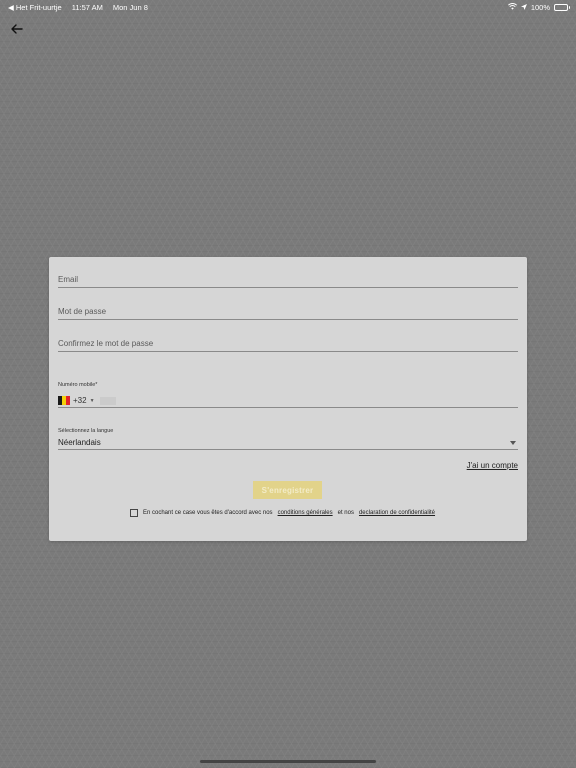 This screenshot has width=576, height=768. What do you see at coordinates (288, 443) in the screenshot?
I see `language-select: Néerlandais` at bounding box center [288, 443].